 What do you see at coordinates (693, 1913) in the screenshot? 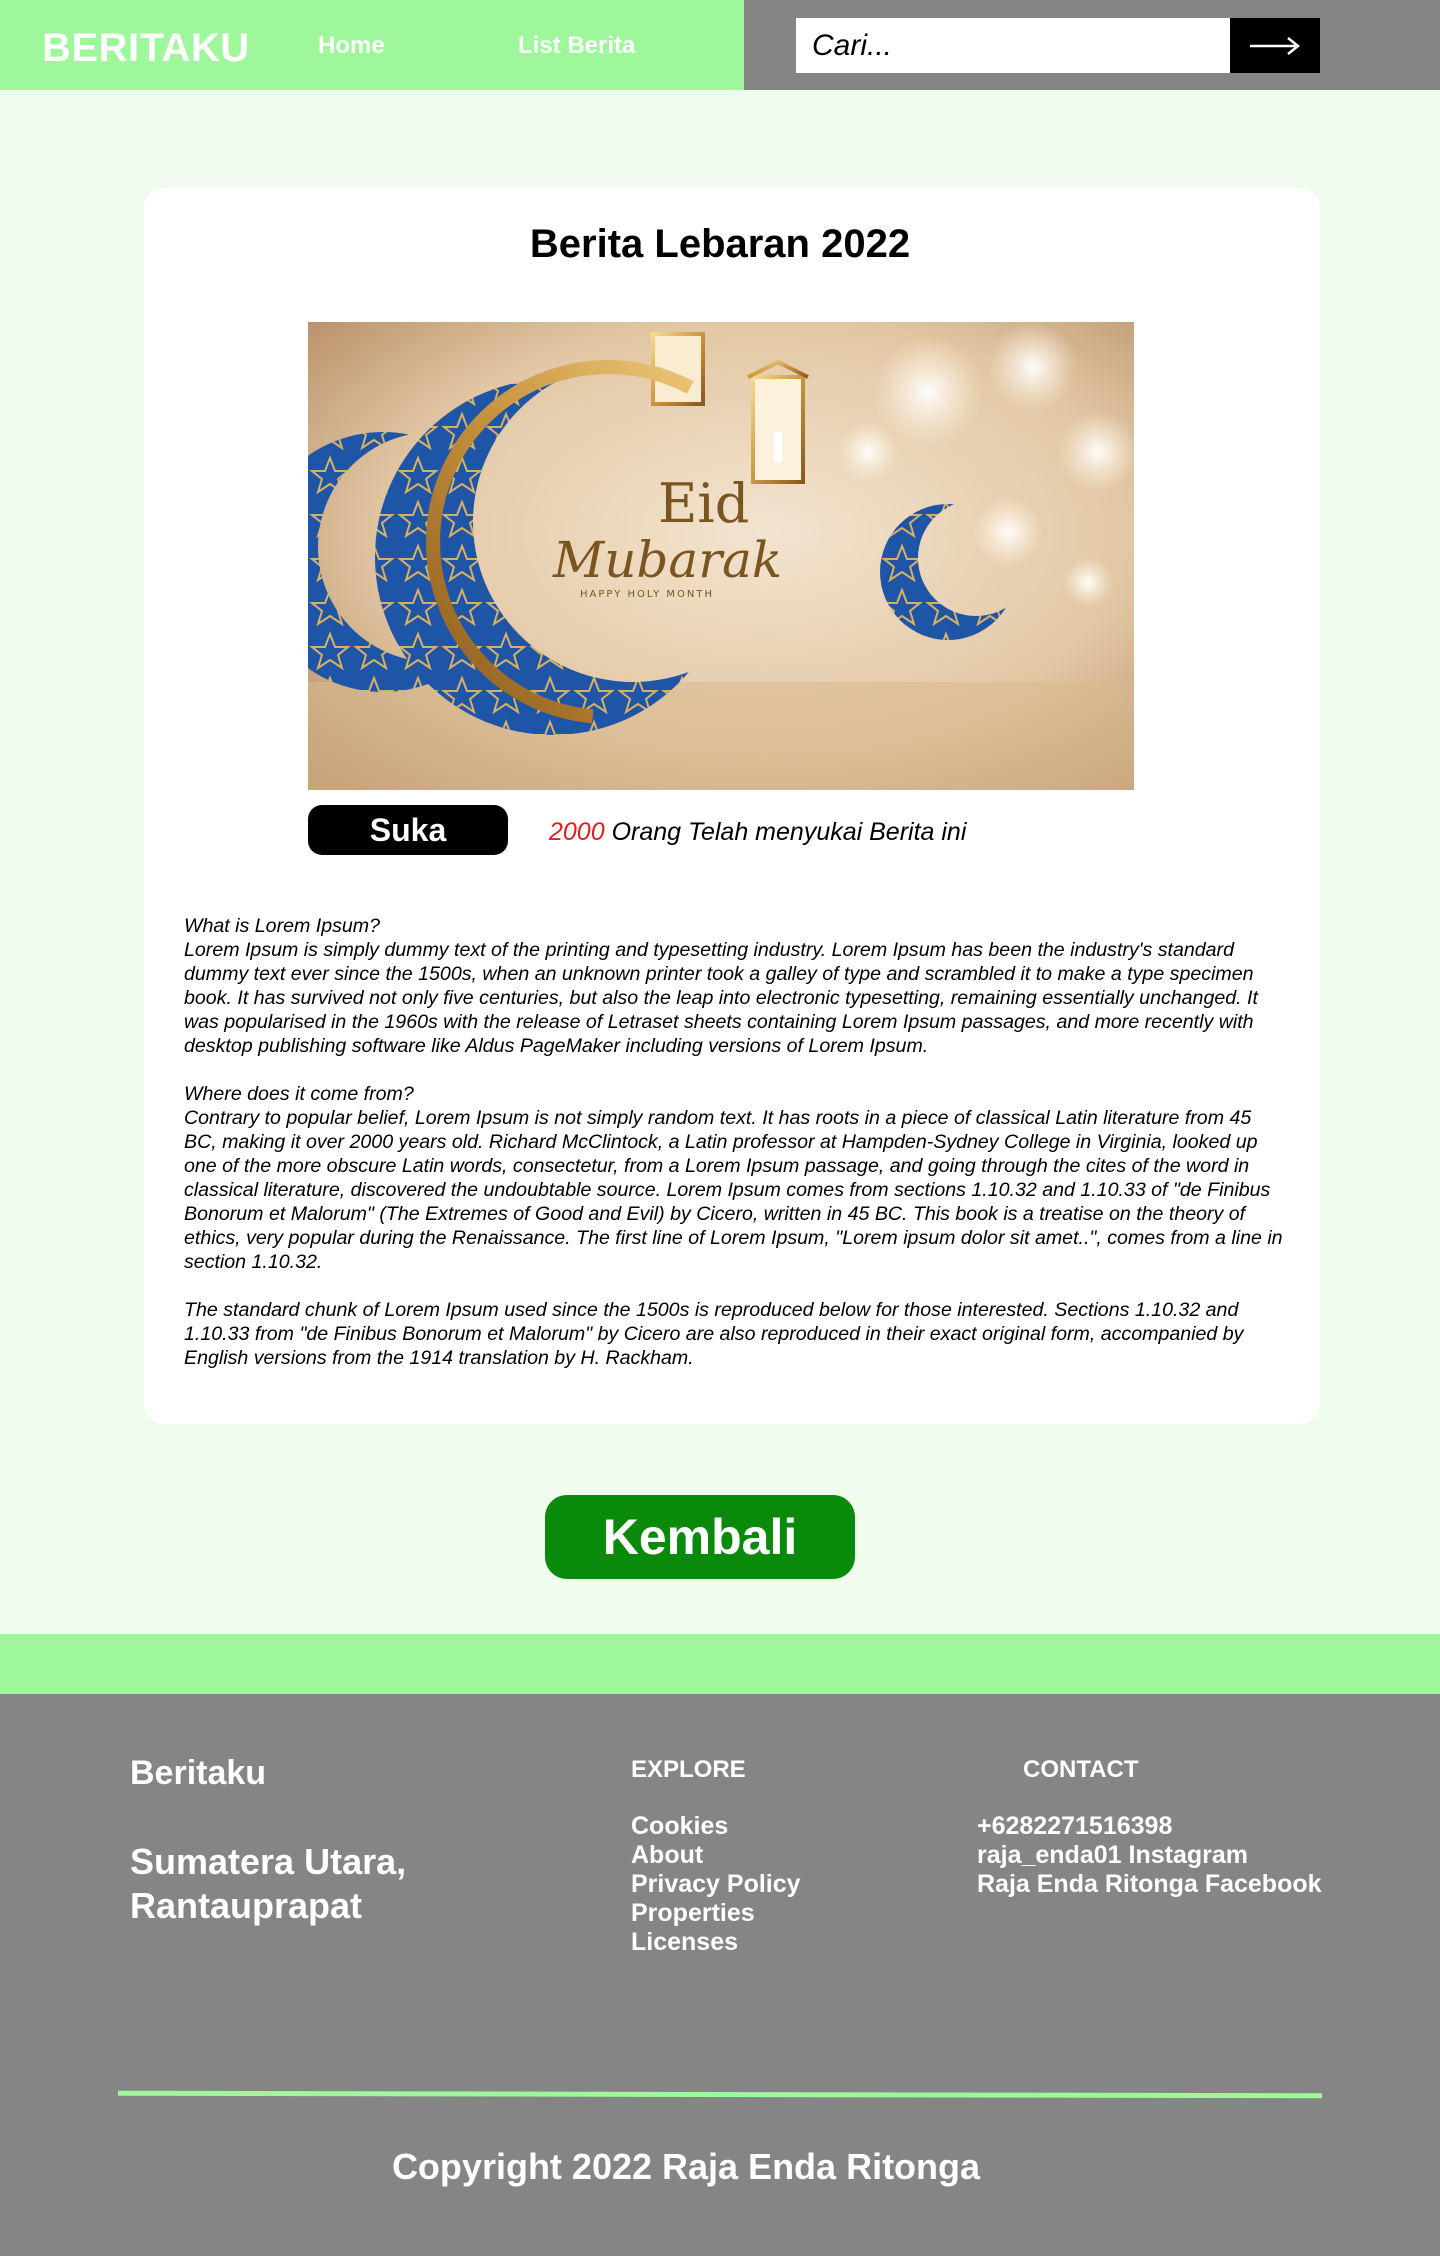
I see `footer-link-properties: Properties` at bounding box center [693, 1913].